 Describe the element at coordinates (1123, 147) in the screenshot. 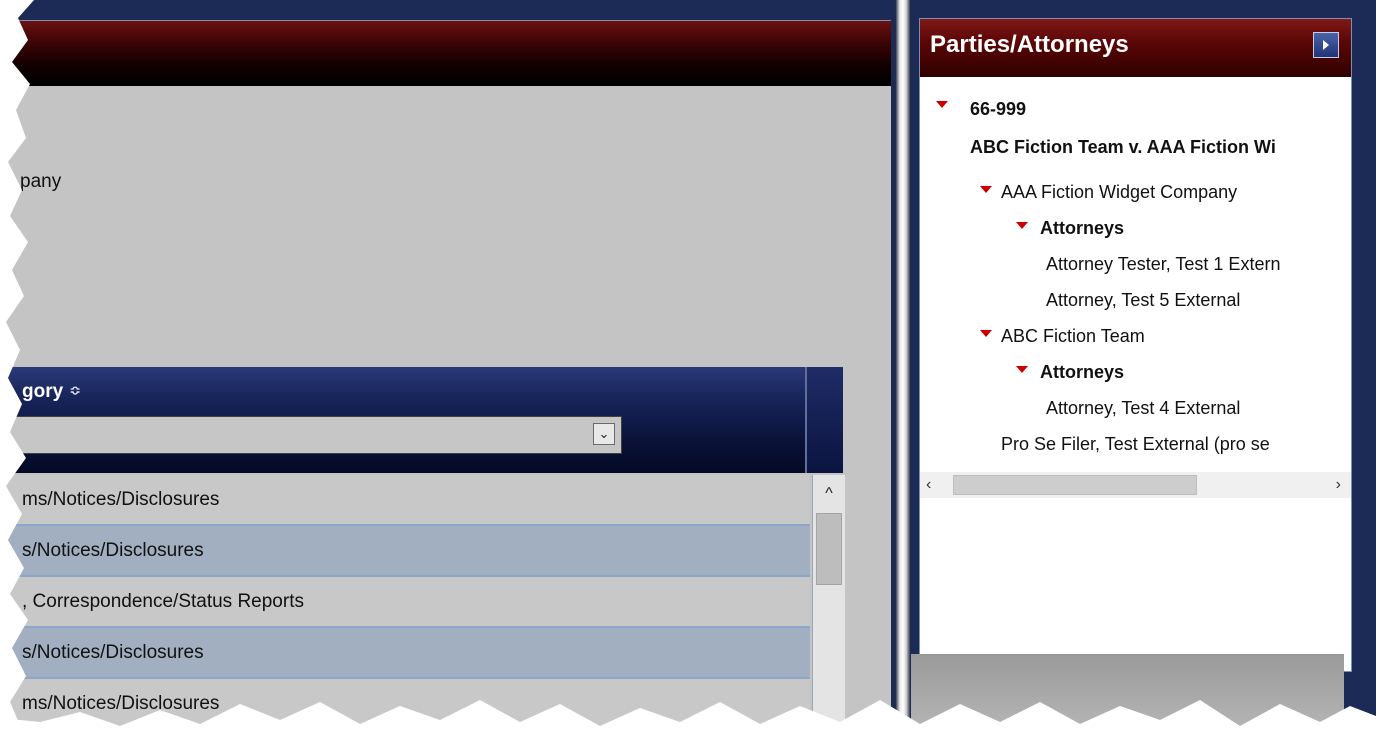

I see `tree-node-case-title: ABC Fiction Team v. AAA Fiction Wi` at that location.